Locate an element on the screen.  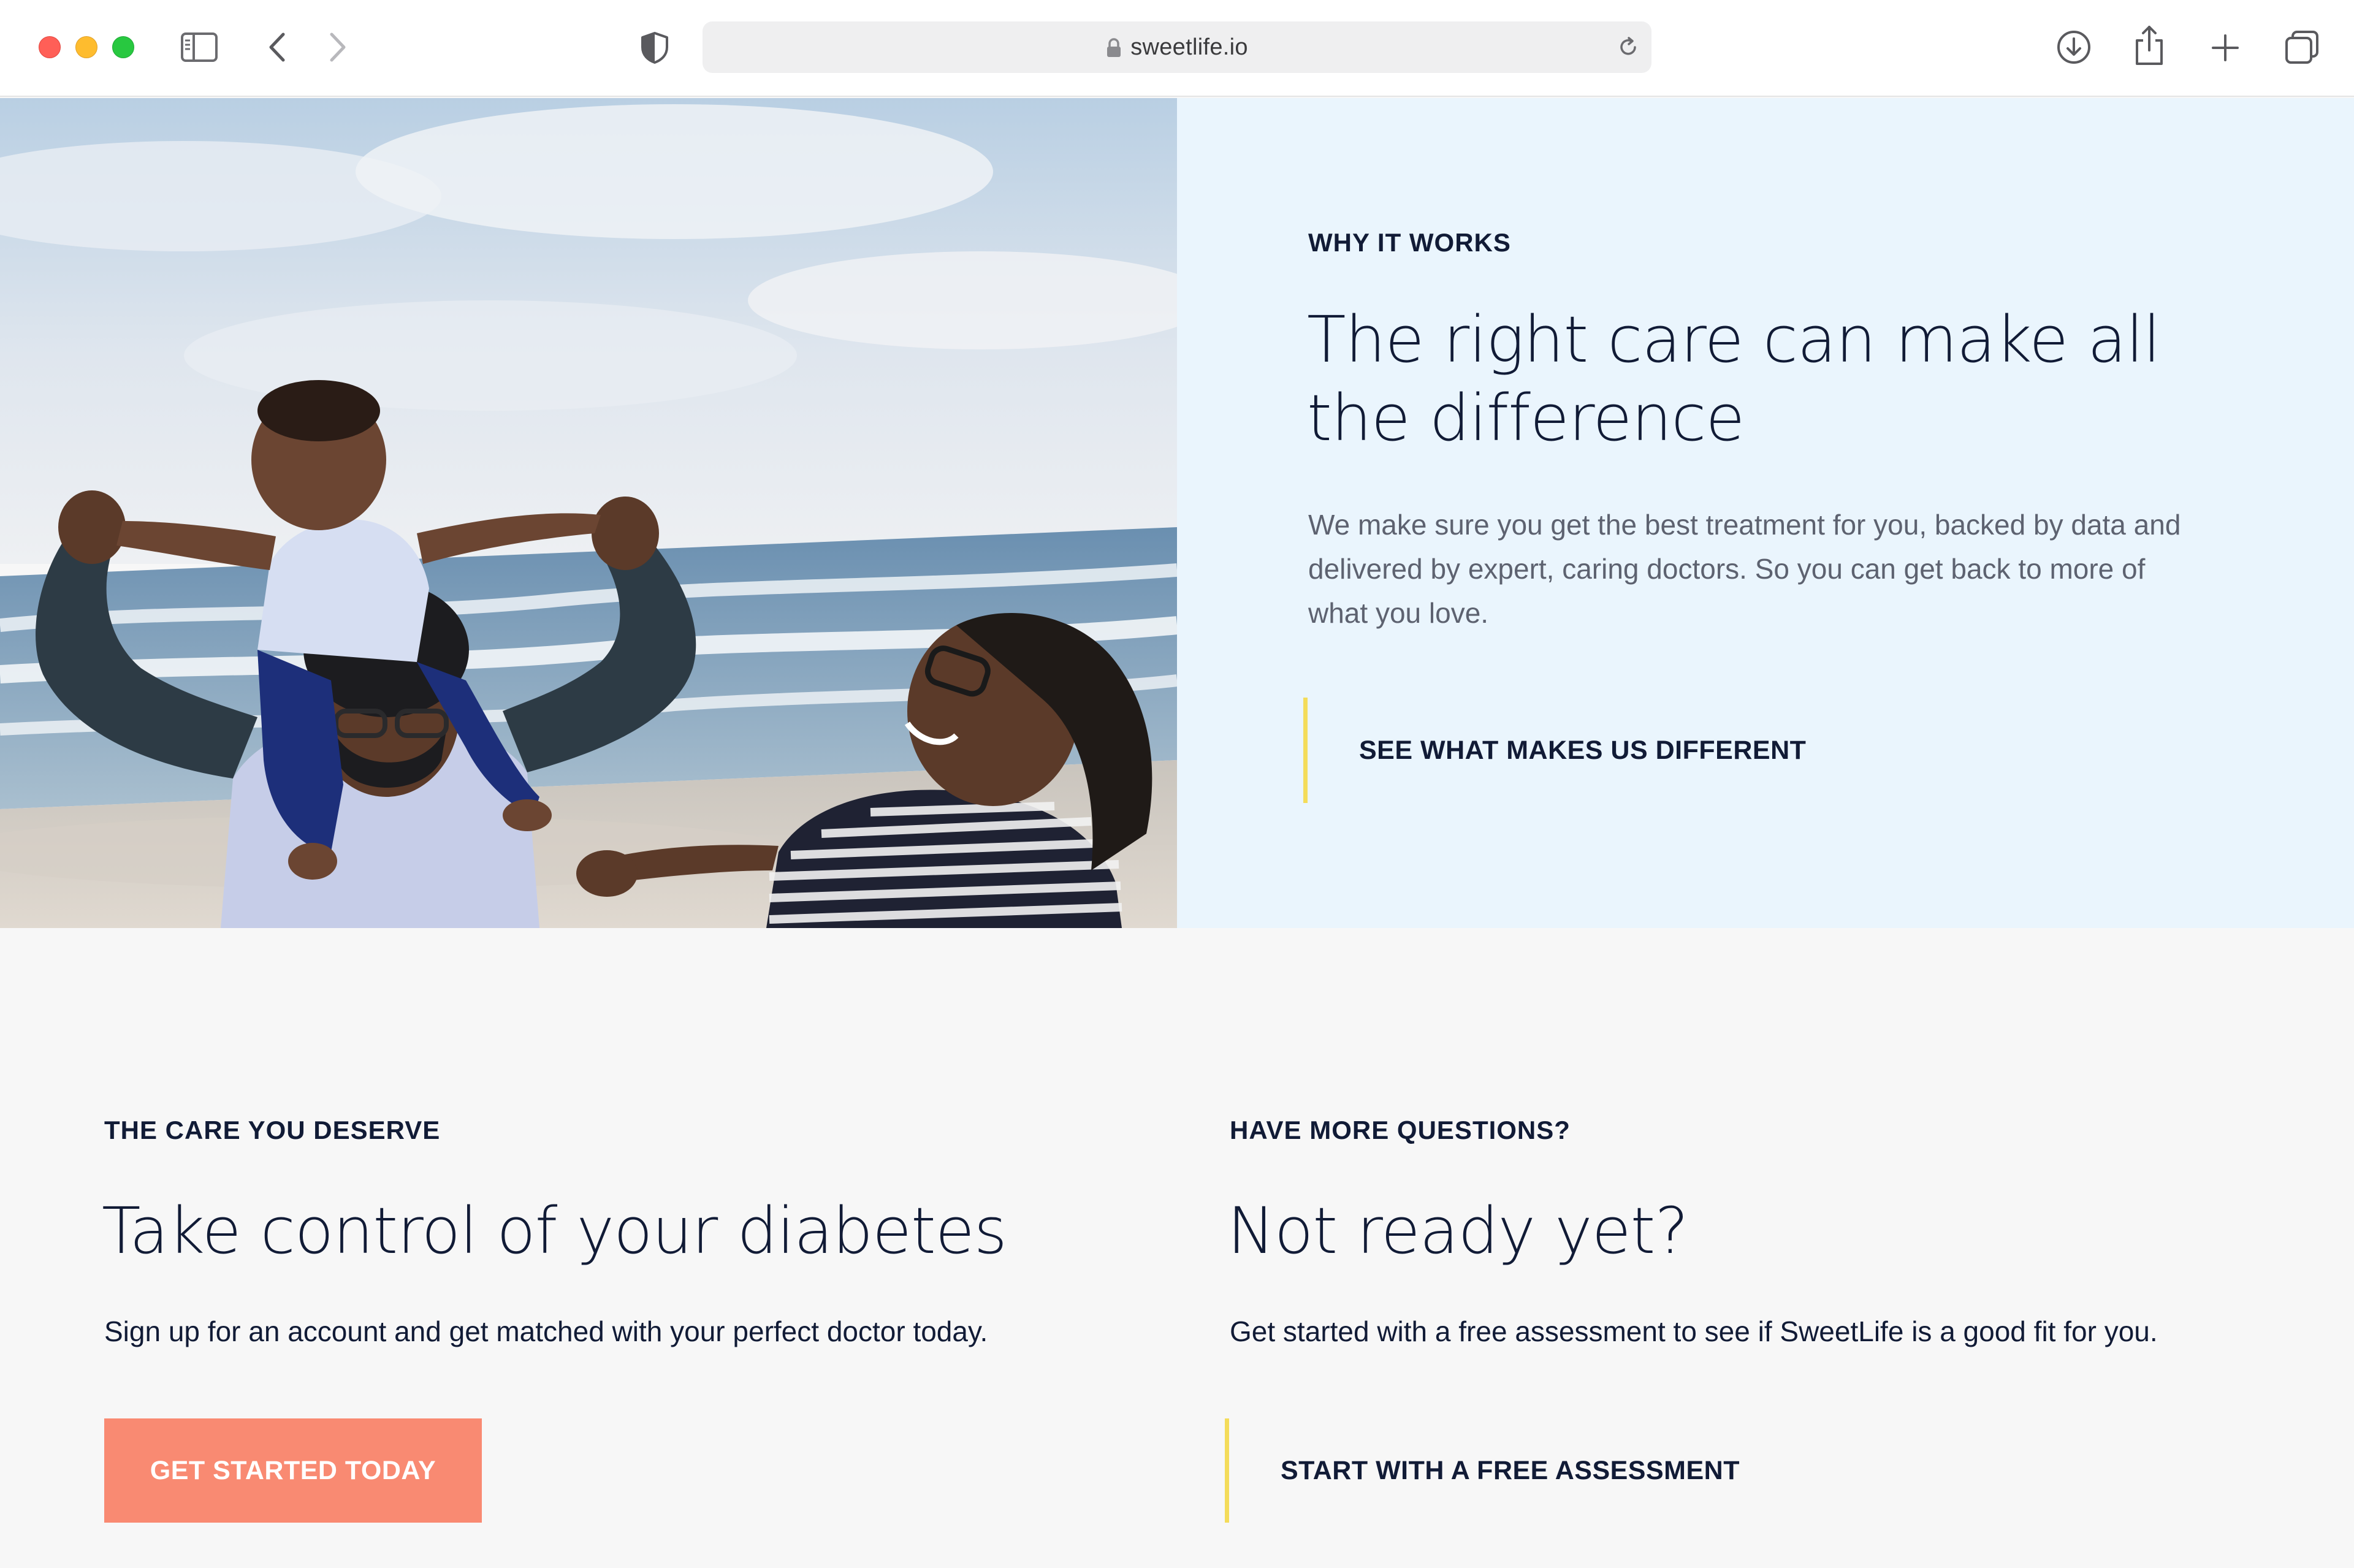
questions-title: Not ready yet? is located at coordinates (1458, 1230).